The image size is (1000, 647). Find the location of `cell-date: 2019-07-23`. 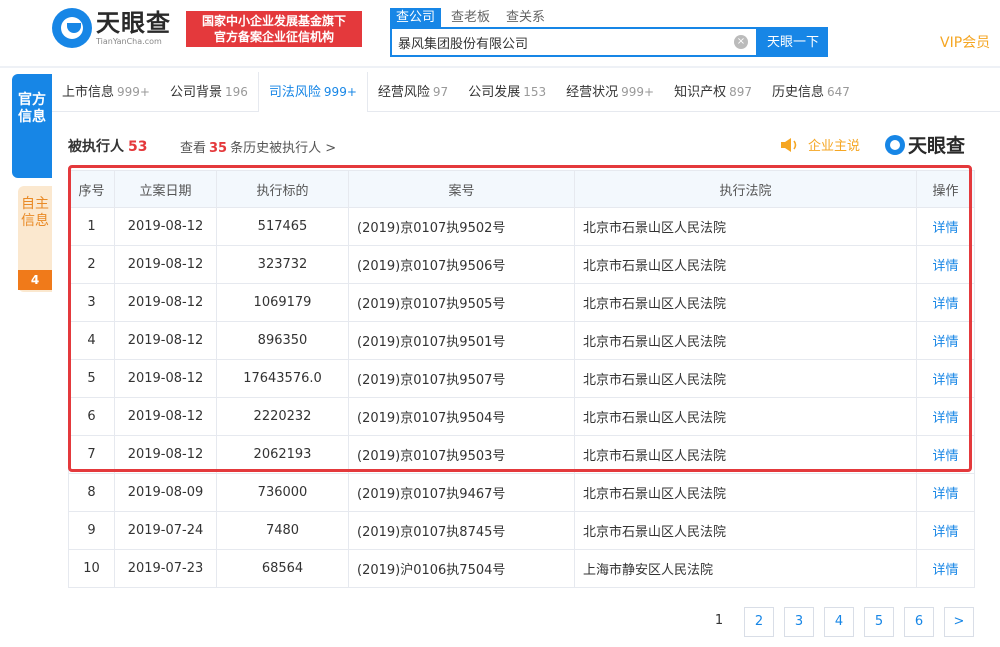

cell-date: 2019-07-23 is located at coordinates (165, 568).